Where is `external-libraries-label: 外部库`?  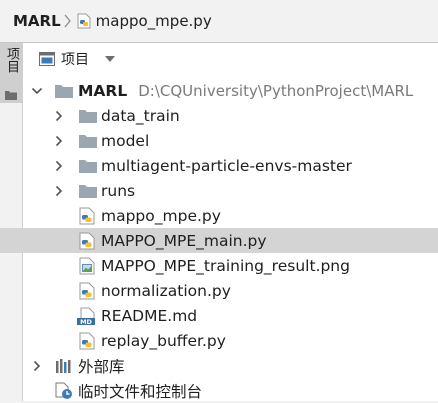 external-libraries-label: 外部库 is located at coordinates (101, 366).